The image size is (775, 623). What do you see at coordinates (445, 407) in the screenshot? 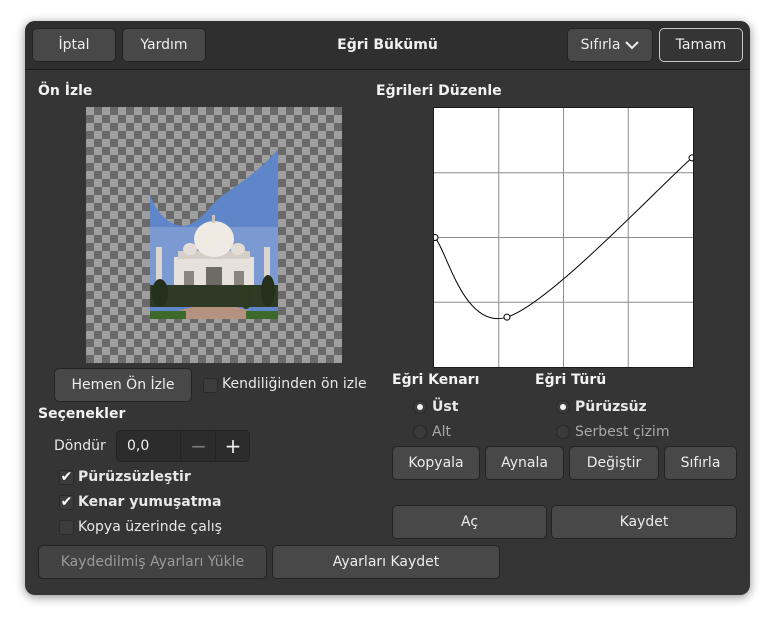
I see `edge-upper-label: Üst` at bounding box center [445, 407].